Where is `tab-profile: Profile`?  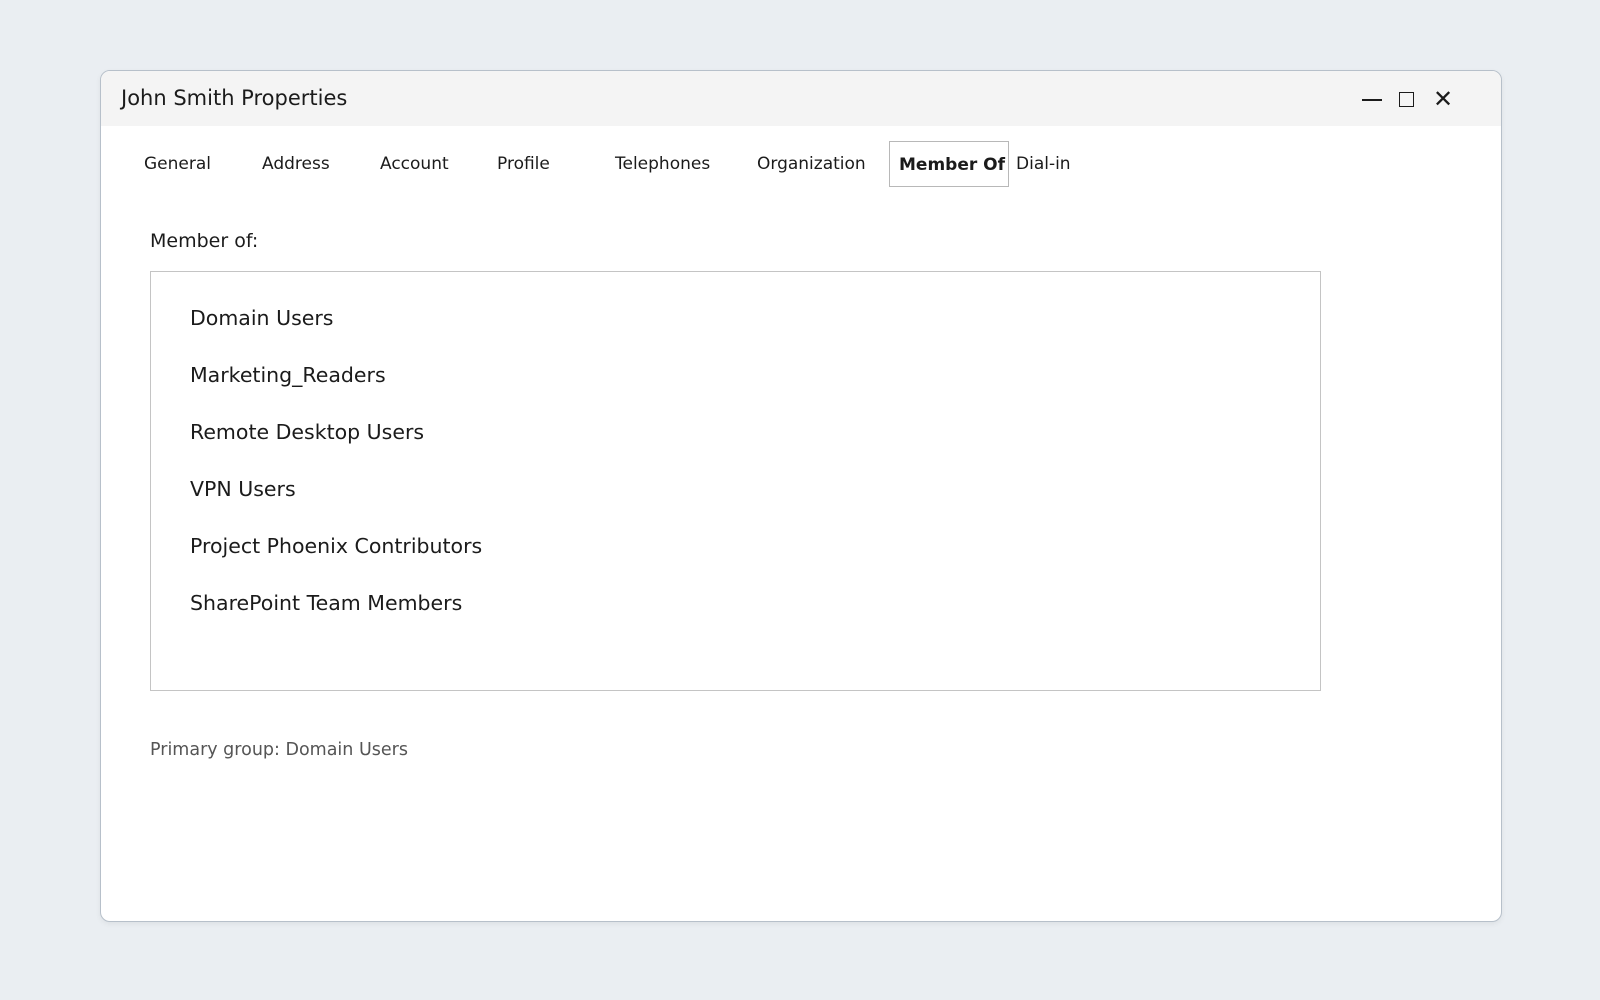 tab-profile: Profile is located at coordinates (523, 164).